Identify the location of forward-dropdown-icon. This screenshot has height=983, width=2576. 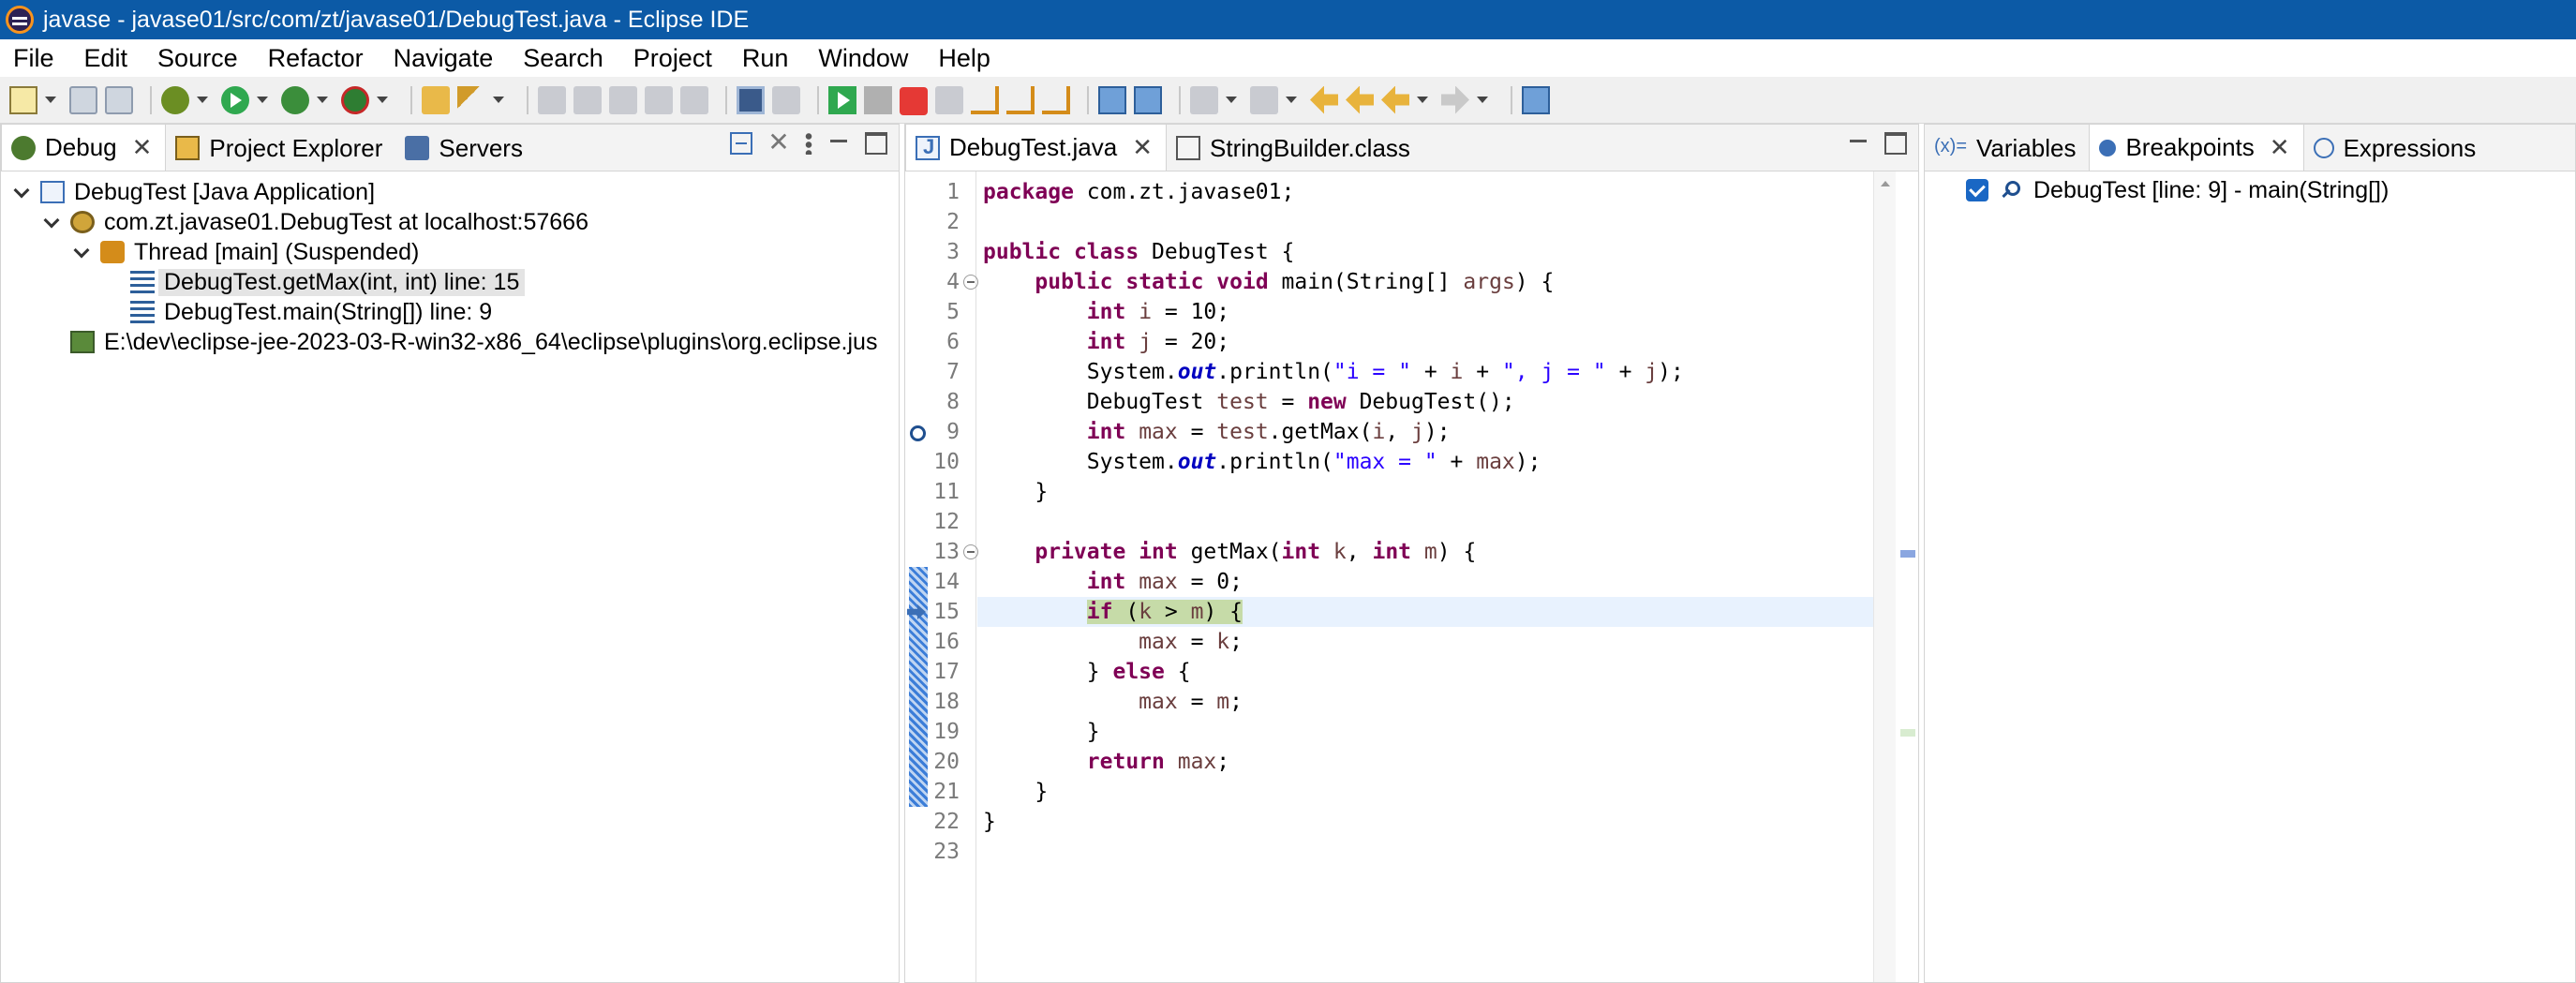
(1482, 100).